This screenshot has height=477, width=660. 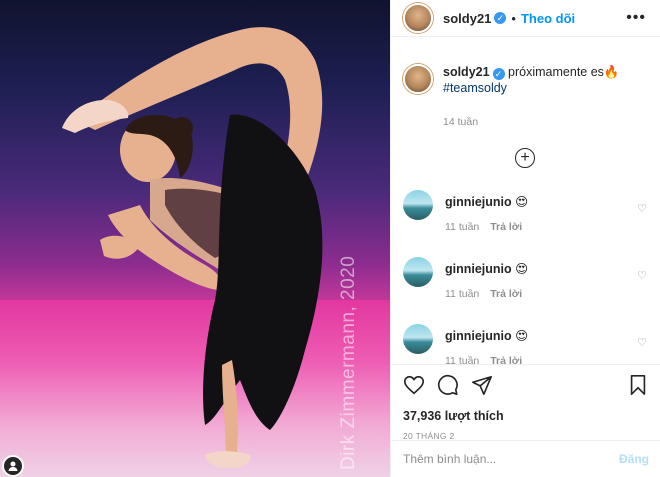 What do you see at coordinates (467, 18) in the screenshot?
I see `author-username: soldy21` at bounding box center [467, 18].